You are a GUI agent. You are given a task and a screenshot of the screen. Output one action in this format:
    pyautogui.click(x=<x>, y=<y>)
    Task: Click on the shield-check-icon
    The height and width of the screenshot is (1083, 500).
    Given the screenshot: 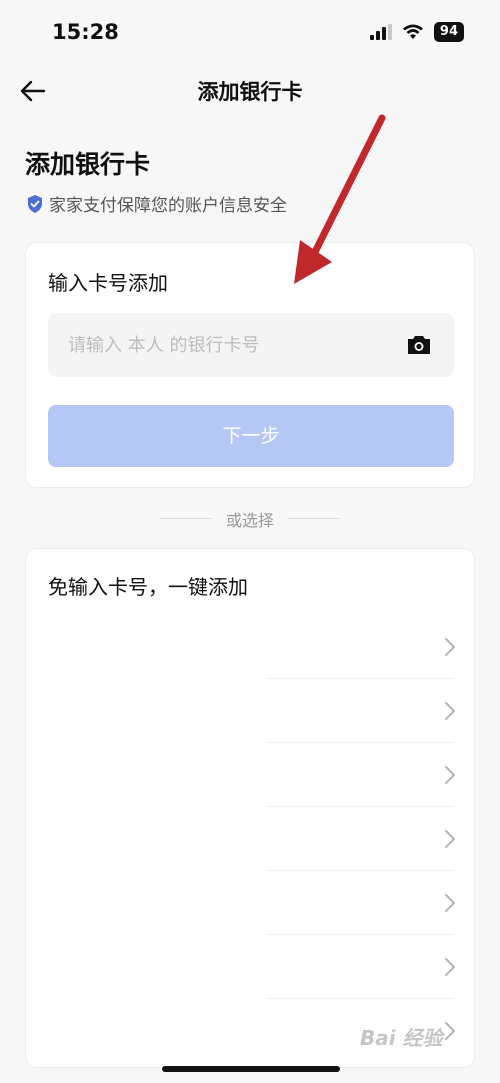 What is the action you would take?
    pyautogui.click(x=35, y=203)
    